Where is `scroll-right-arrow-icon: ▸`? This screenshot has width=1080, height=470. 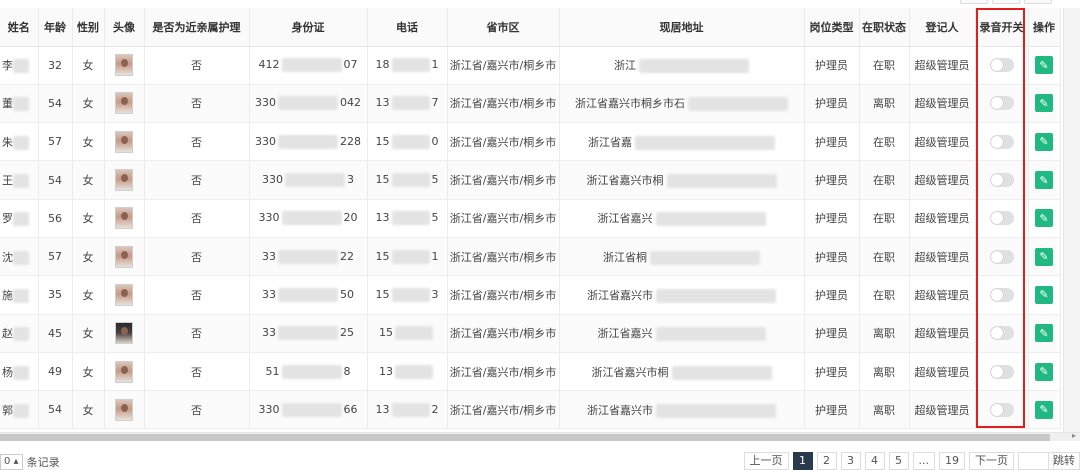
scroll-right-arrow-icon: ▸ is located at coordinates (1074, 435).